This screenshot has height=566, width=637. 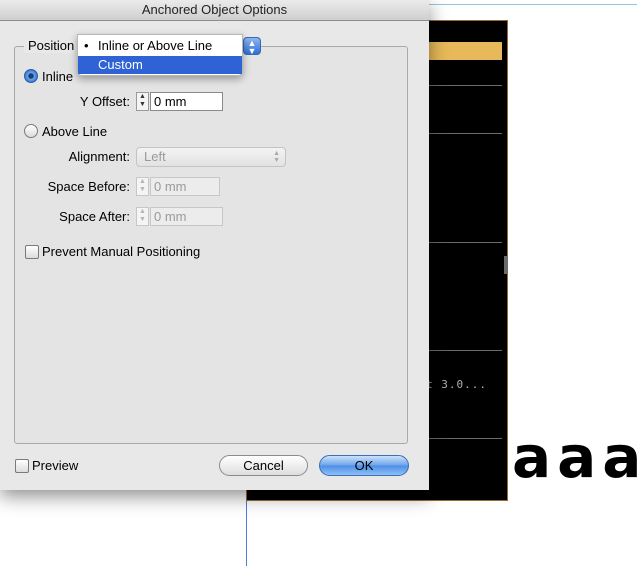 I want to click on space-after-label: Space After:, so click(x=94, y=216).